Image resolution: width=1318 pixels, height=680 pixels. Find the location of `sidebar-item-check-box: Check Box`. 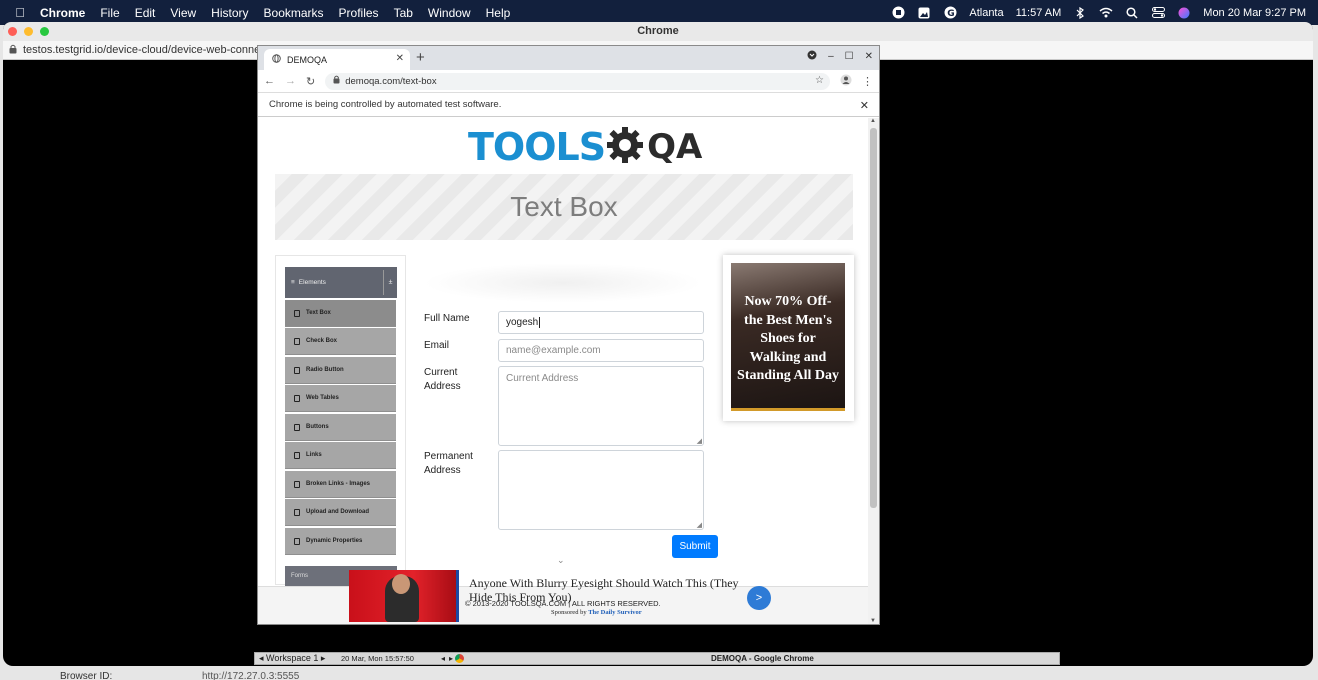

sidebar-item-check-box: Check Box is located at coordinates (340, 341).